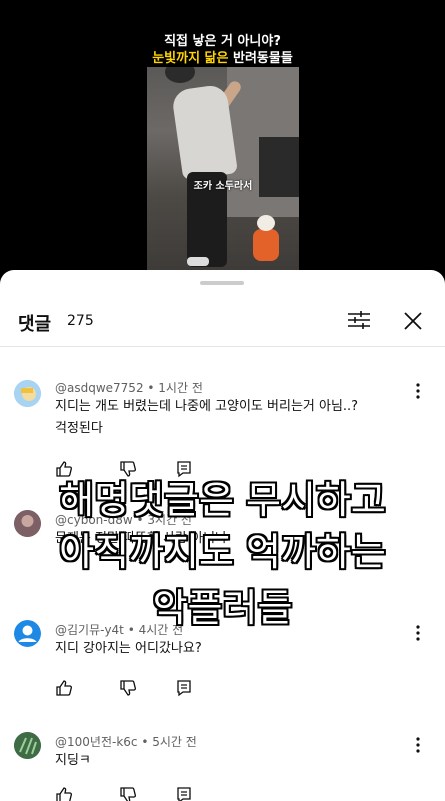 The width and height of the screenshot is (445, 801). Describe the element at coordinates (198, 261) in the screenshot. I see `video-person-shoe` at that location.